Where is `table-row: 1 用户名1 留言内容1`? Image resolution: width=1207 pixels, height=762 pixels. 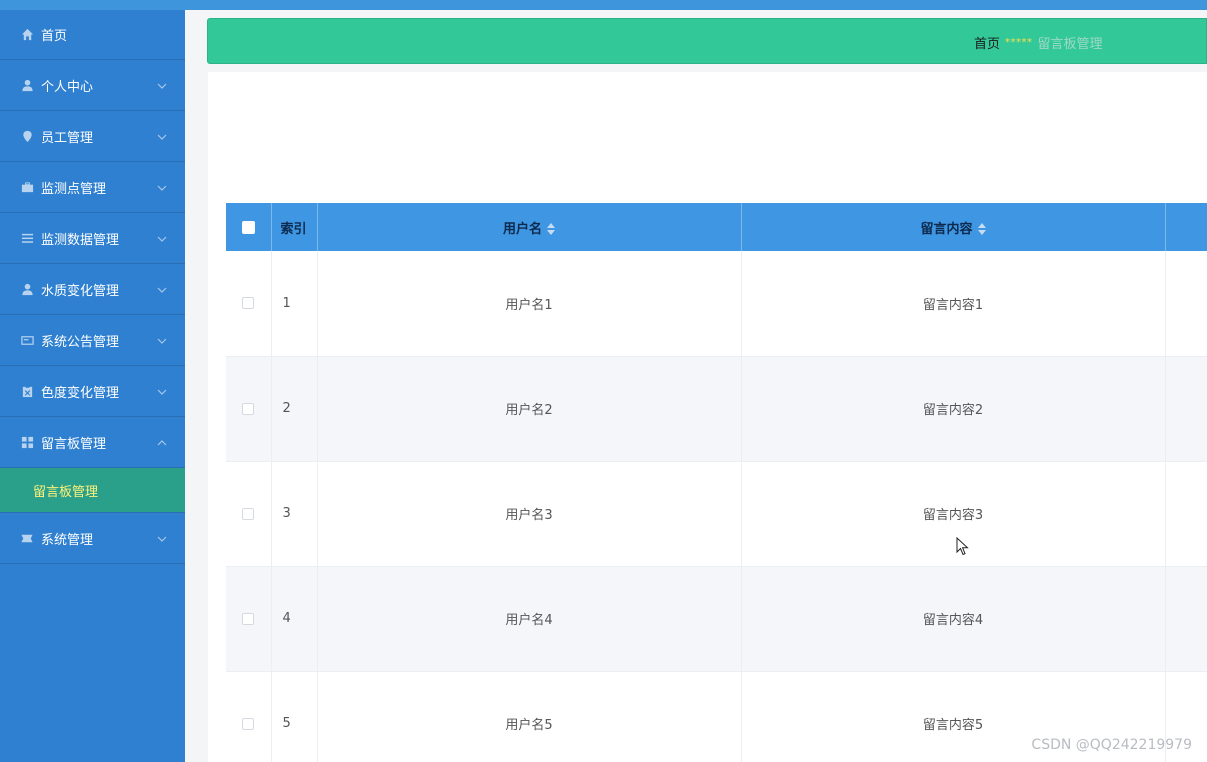 table-row: 1 用户名1 留言内容1 is located at coordinates (716, 304).